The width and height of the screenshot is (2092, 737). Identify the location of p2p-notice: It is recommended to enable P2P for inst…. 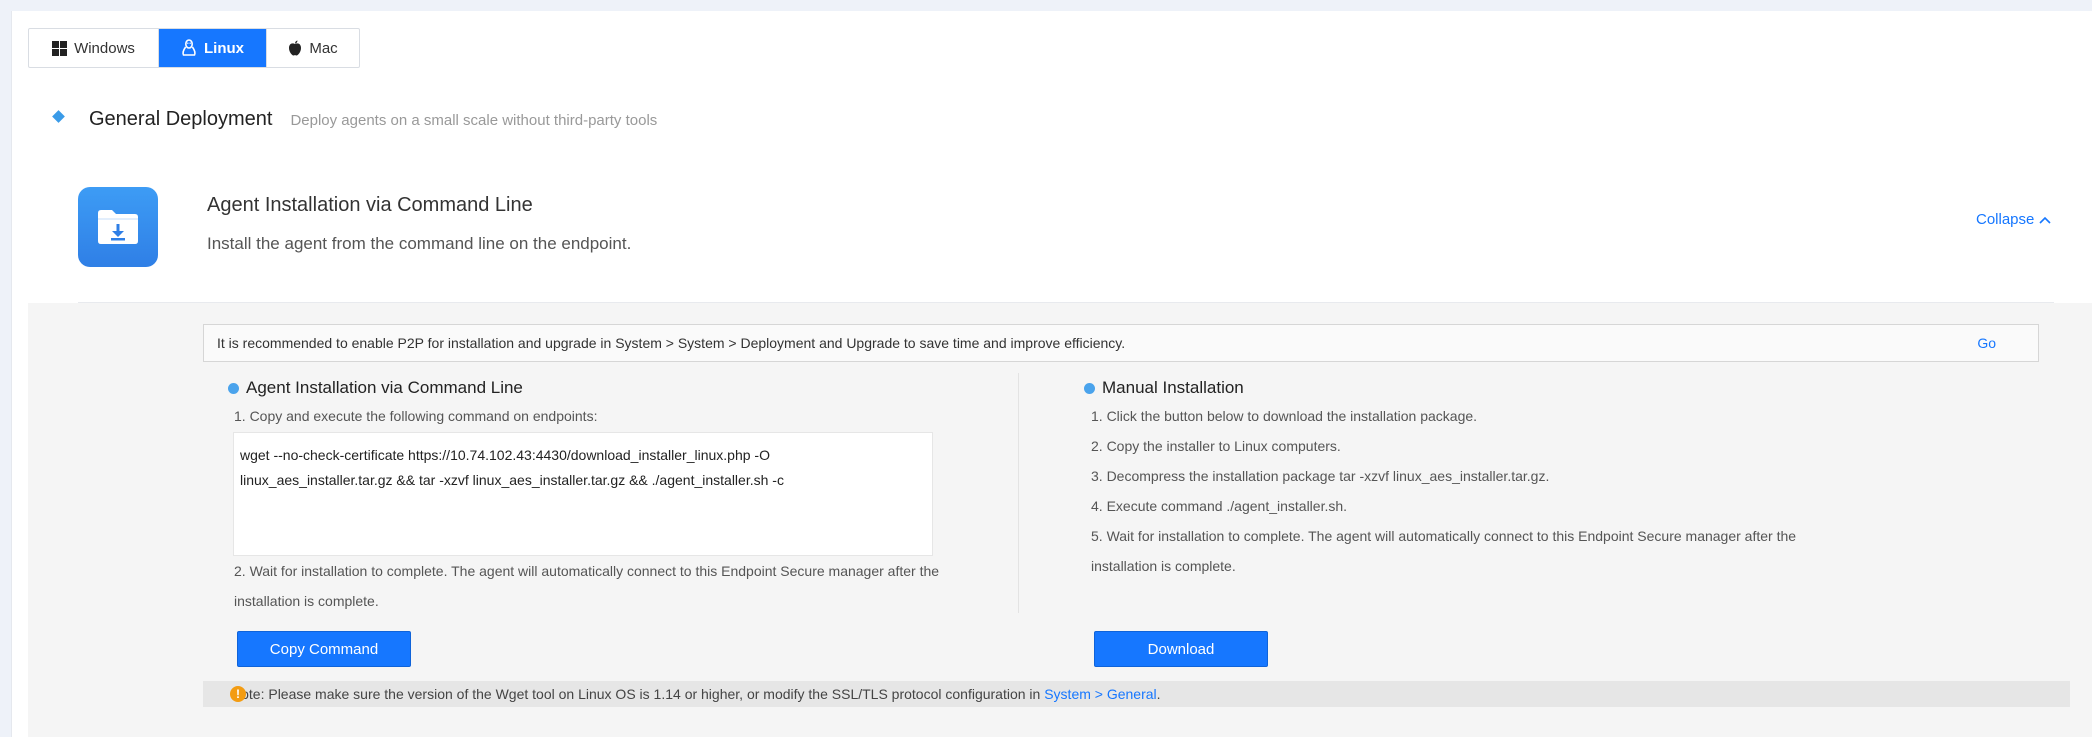
(1121, 343).